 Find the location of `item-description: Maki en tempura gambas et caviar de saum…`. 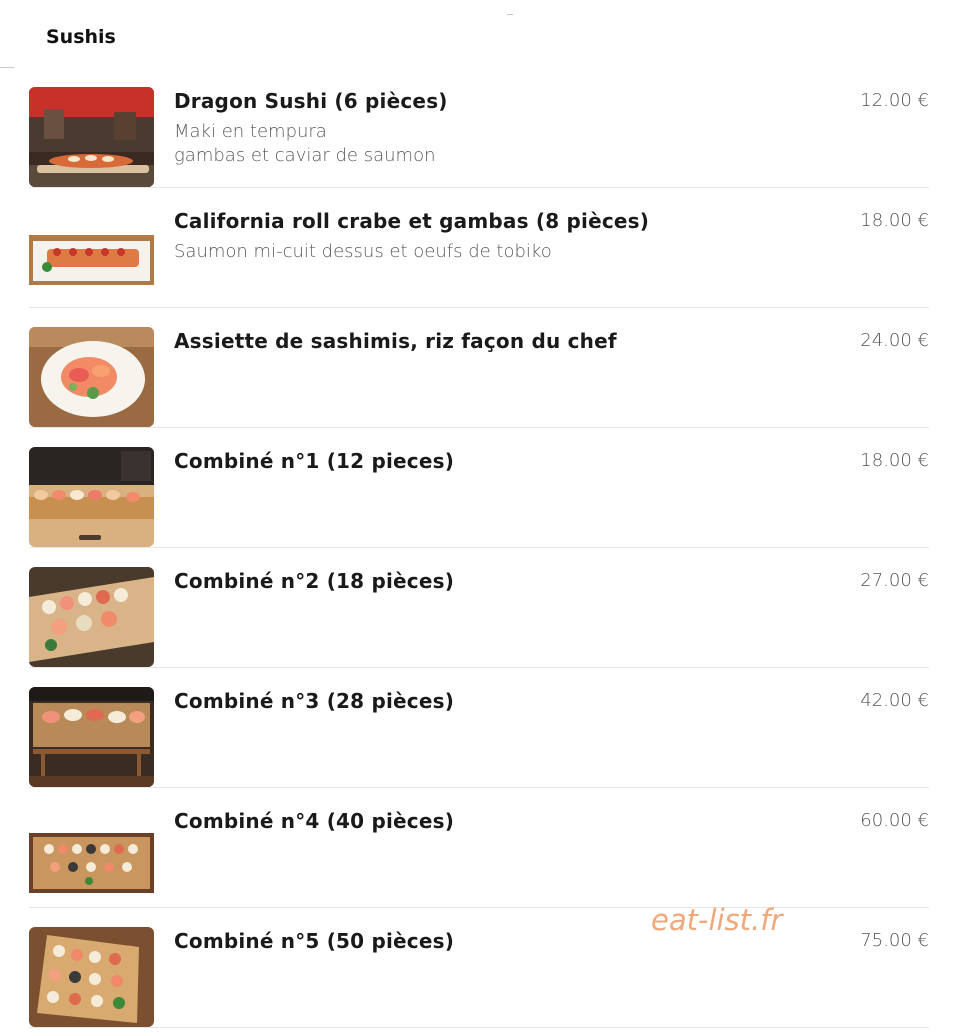

item-description: Maki en tempura gambas et caviar de saum… is located at coordinates (305, 144).